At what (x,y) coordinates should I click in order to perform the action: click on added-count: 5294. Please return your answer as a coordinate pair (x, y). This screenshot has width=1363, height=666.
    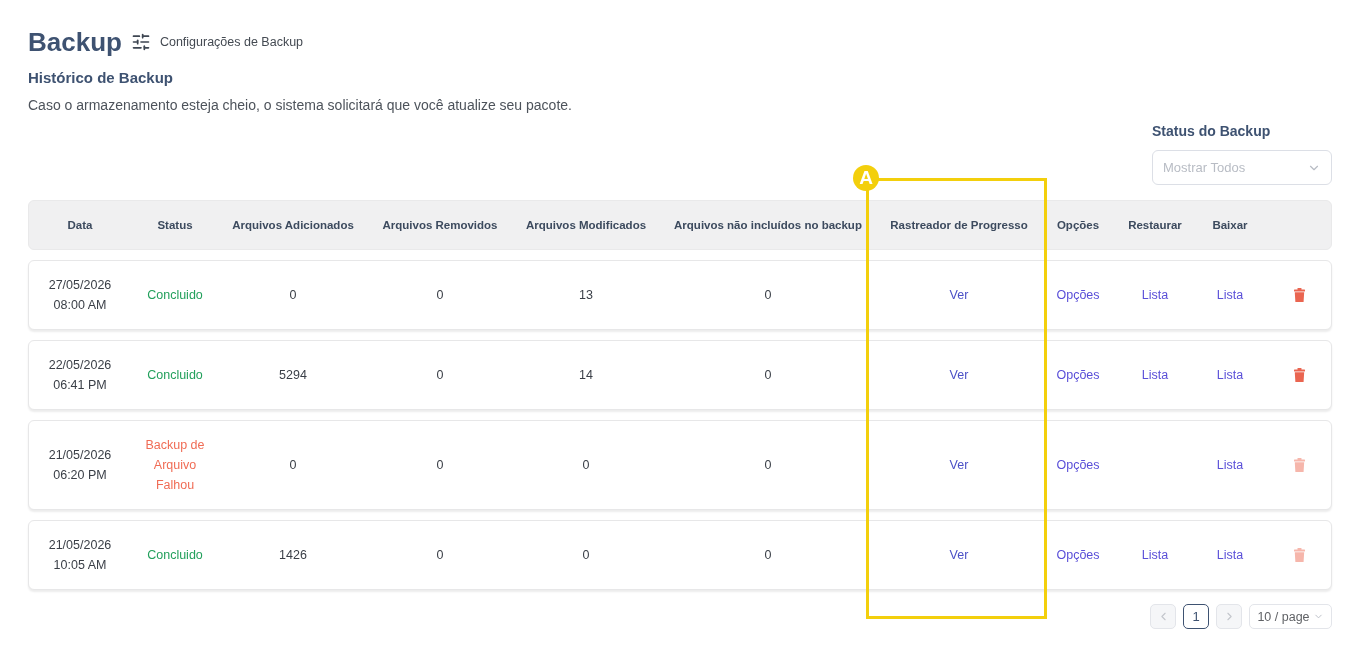
    Looking at the image, I should click on (293, 375).